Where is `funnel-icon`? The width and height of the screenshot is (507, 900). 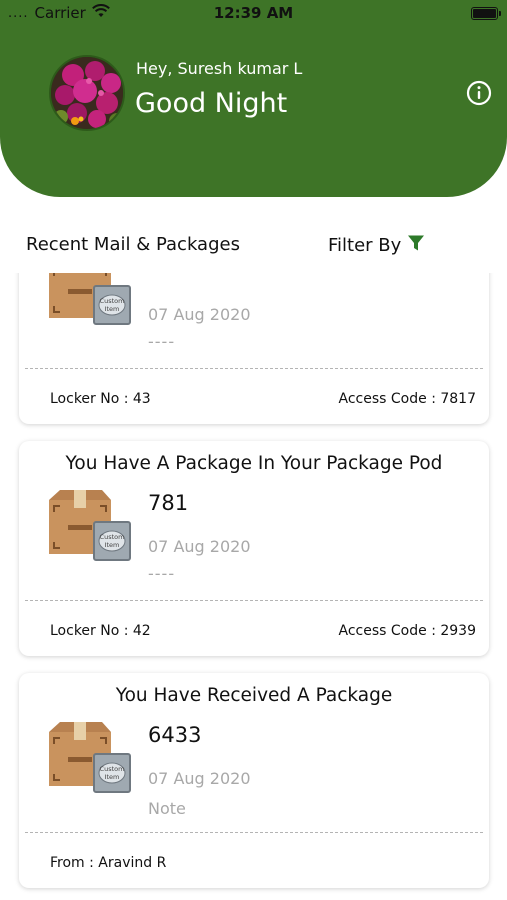
funnel-icon is located at coordinates (416, 245).